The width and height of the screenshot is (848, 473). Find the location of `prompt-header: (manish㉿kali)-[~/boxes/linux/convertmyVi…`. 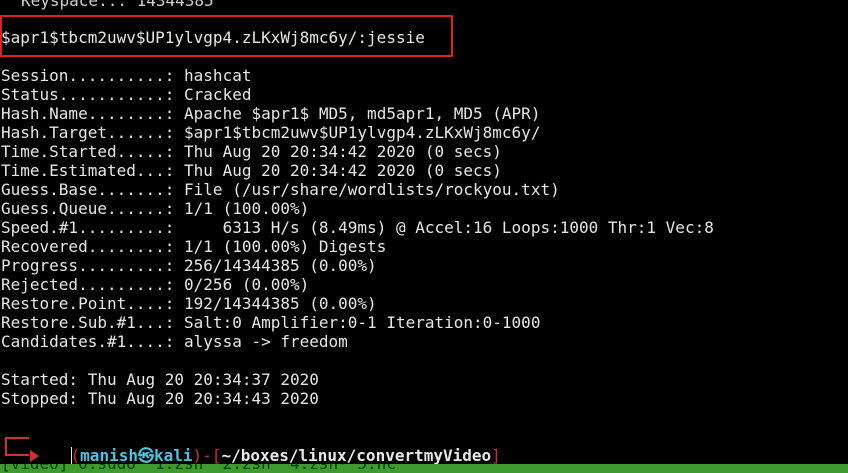

prompt-header: (manish㉿kali)-[~/boxes/linux/convertmyVi… is located at coordinates (250, 446).